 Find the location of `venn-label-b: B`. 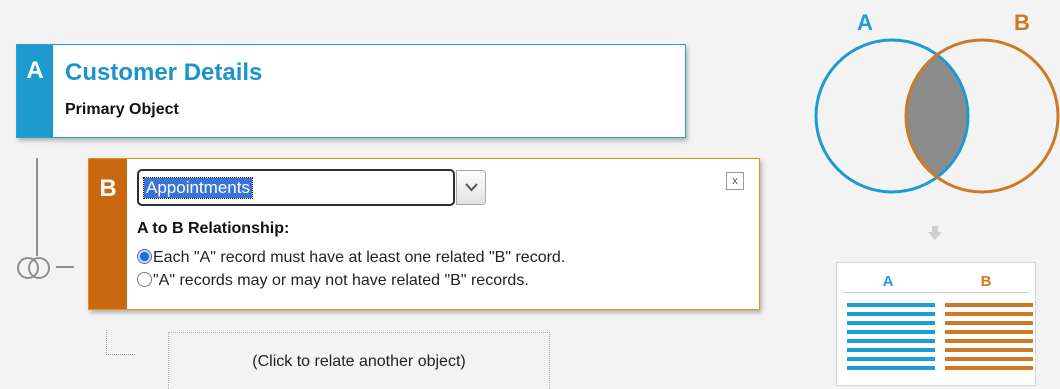

venn-label-b: B is located at coordinates (1022, 22).